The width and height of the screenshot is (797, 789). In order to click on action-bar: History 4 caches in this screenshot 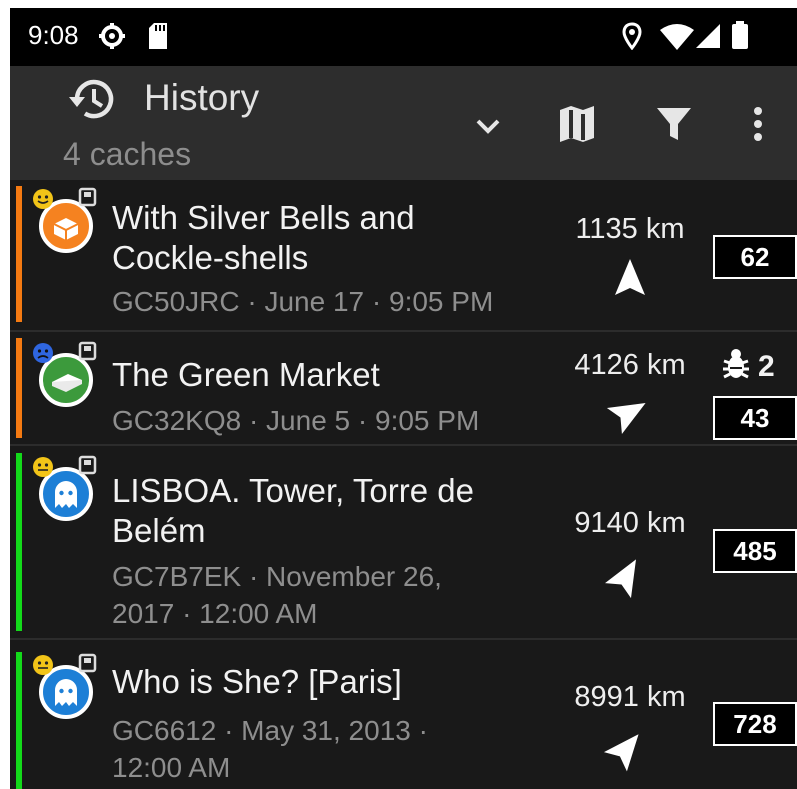, I will do `click(403, 123)`.